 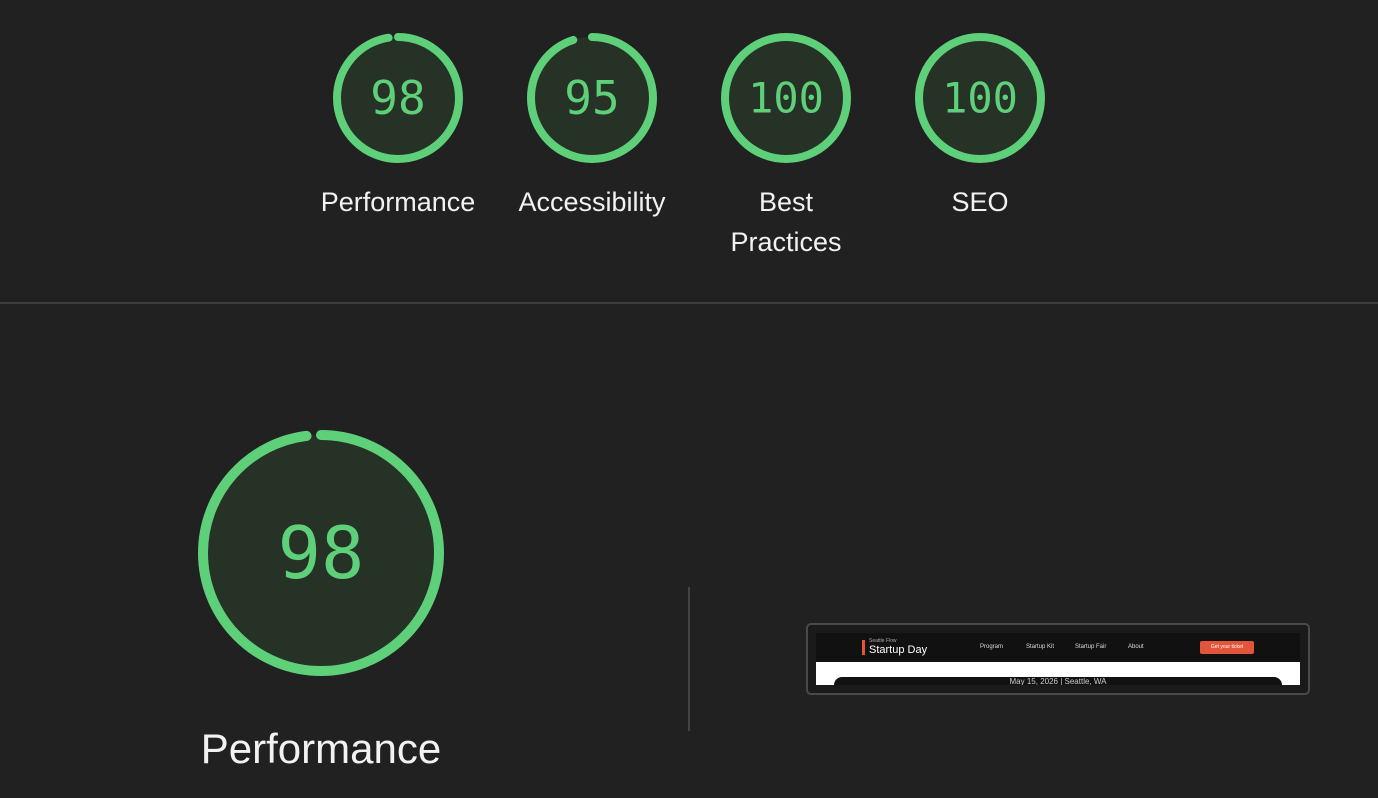 What do you see at coordinates (689, 659) in the screenshot?
I see `vertical-divider` at bounding box center [689, 659].